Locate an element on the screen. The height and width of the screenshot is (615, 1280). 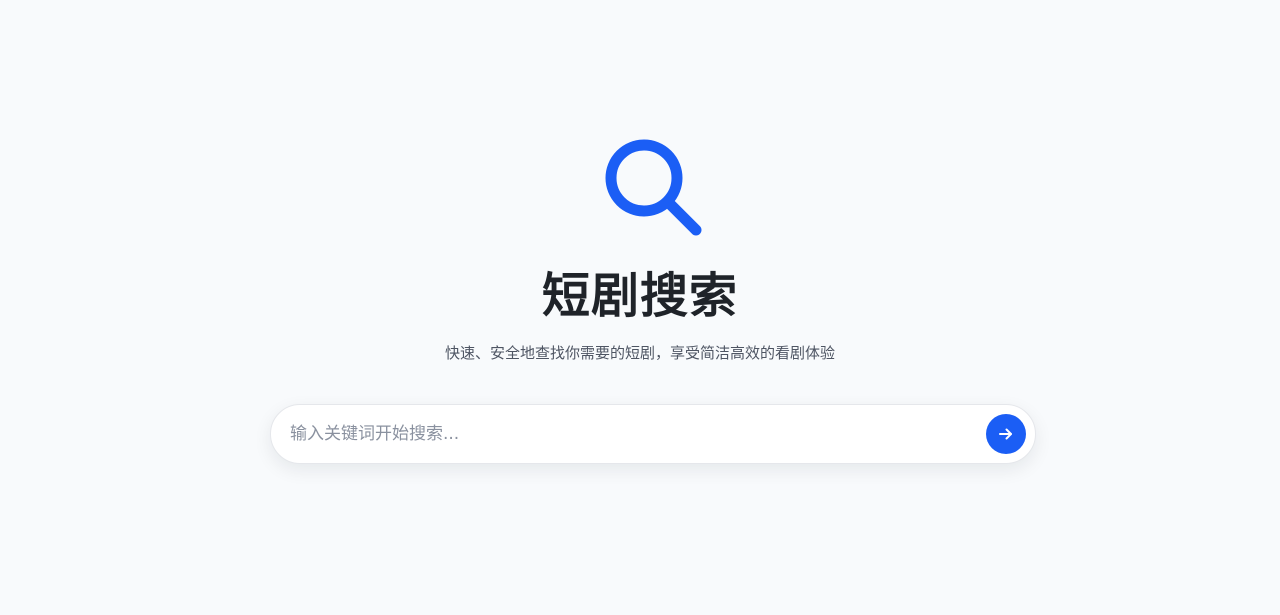
page-title: 短剧搜索 is located at coordinates (639, 296).